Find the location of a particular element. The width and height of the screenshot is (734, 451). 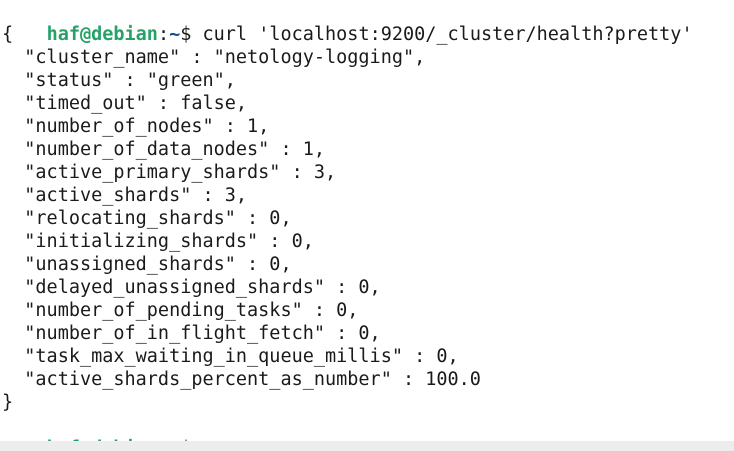

output-close-brace: } is located at coordinates (8, 402).